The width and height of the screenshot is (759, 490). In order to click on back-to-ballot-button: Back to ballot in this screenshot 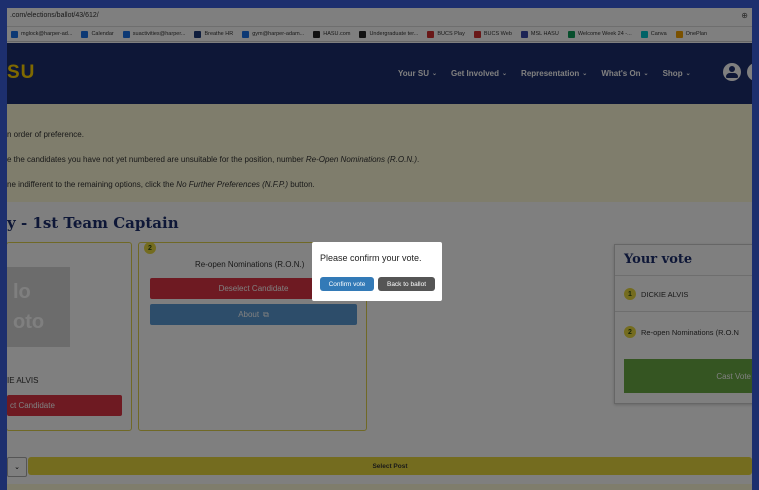, I will do `click(406, 284)`.